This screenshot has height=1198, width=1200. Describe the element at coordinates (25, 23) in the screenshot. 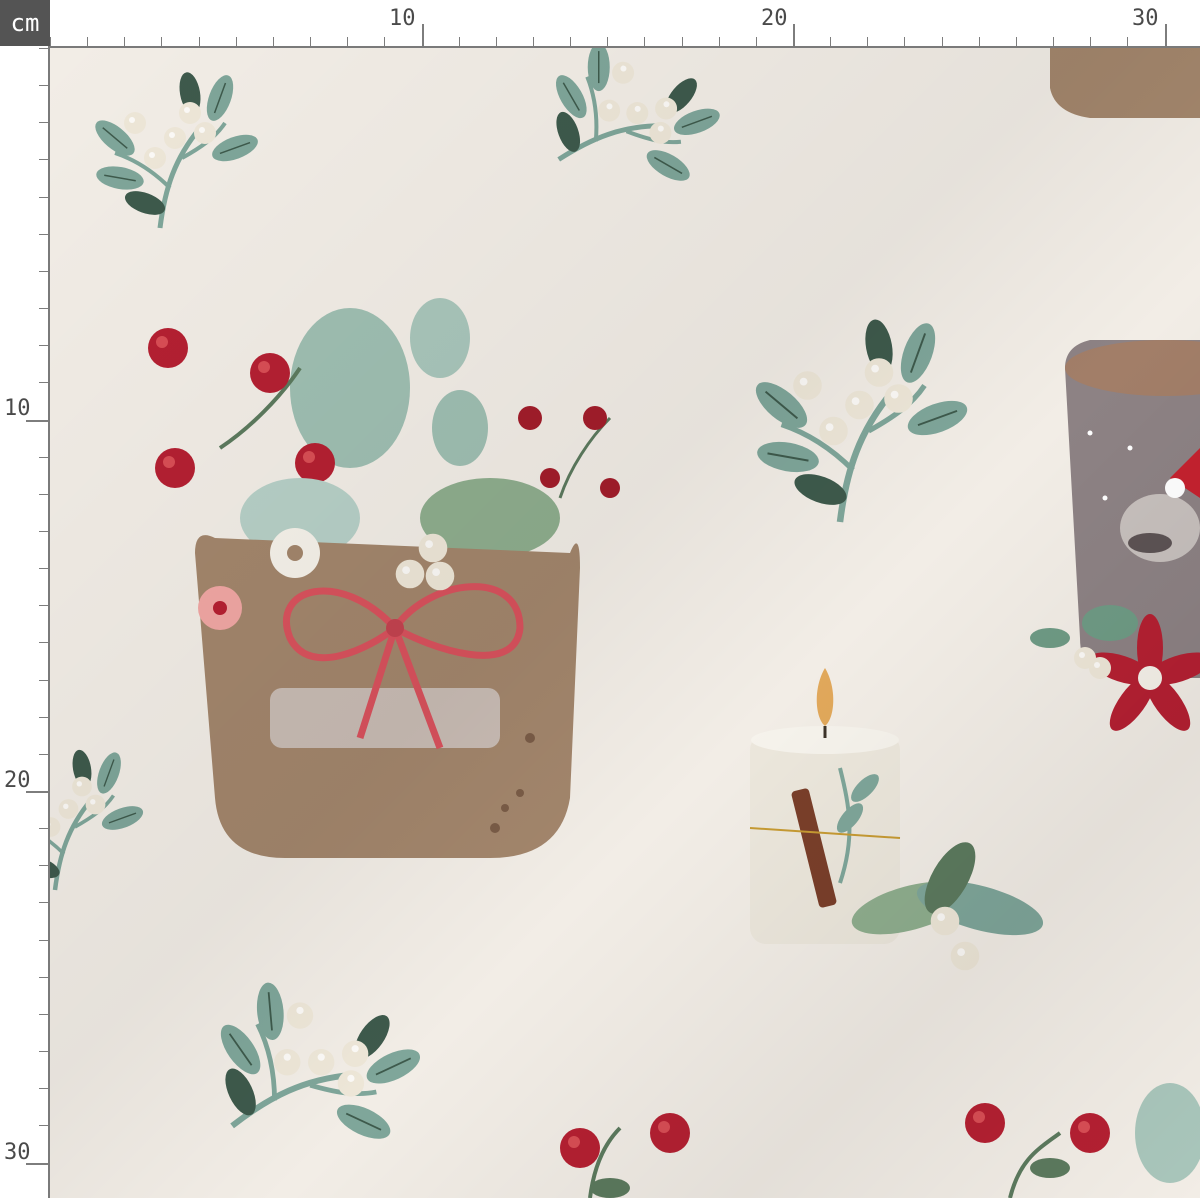

I see `ruler-unit-label: cm` at that location.